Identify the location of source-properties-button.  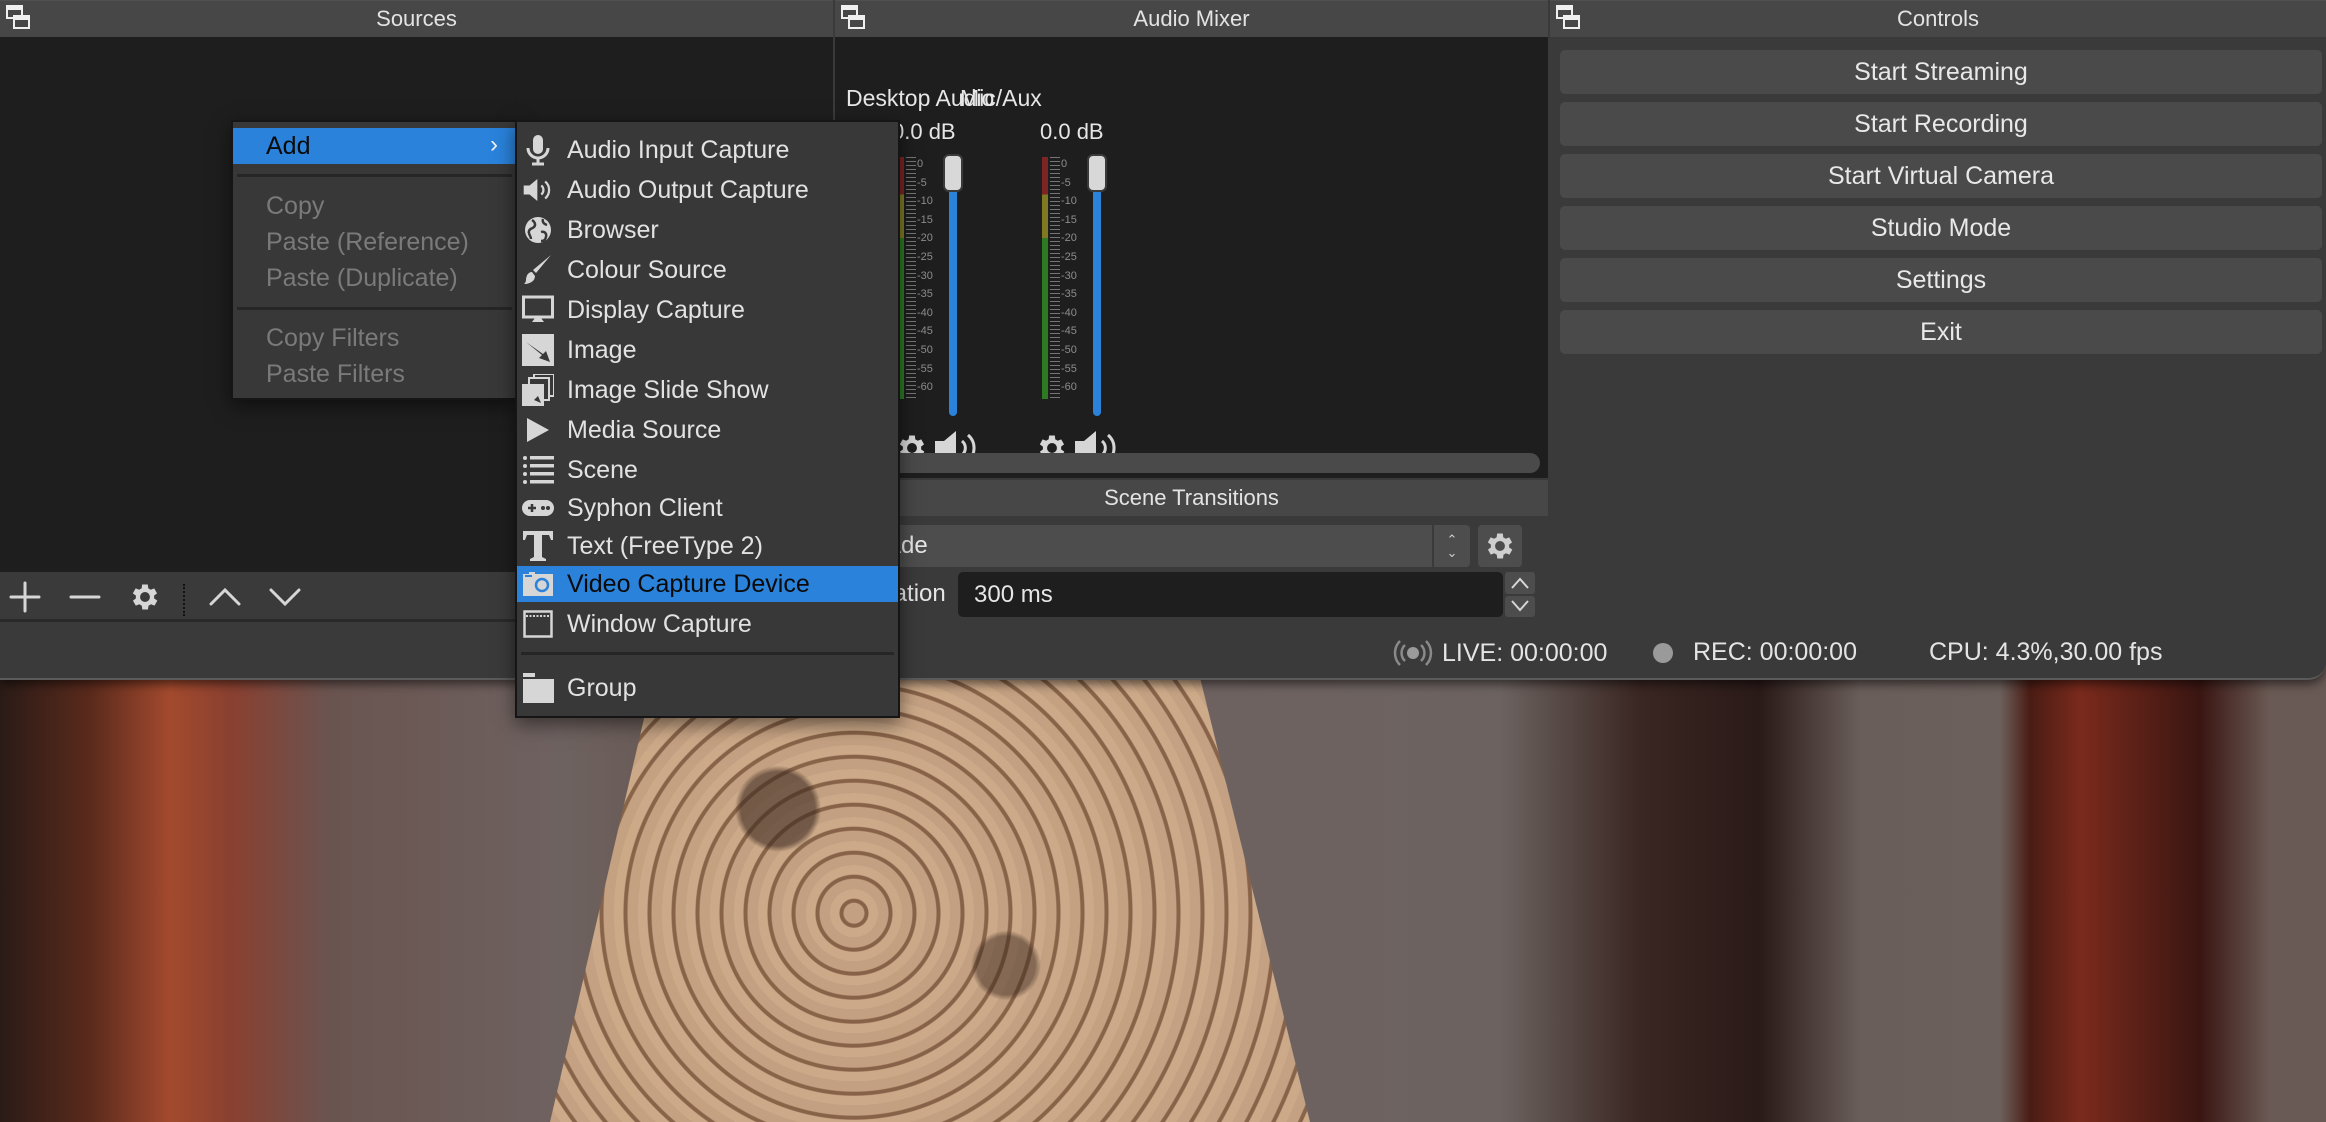
(145, 597).